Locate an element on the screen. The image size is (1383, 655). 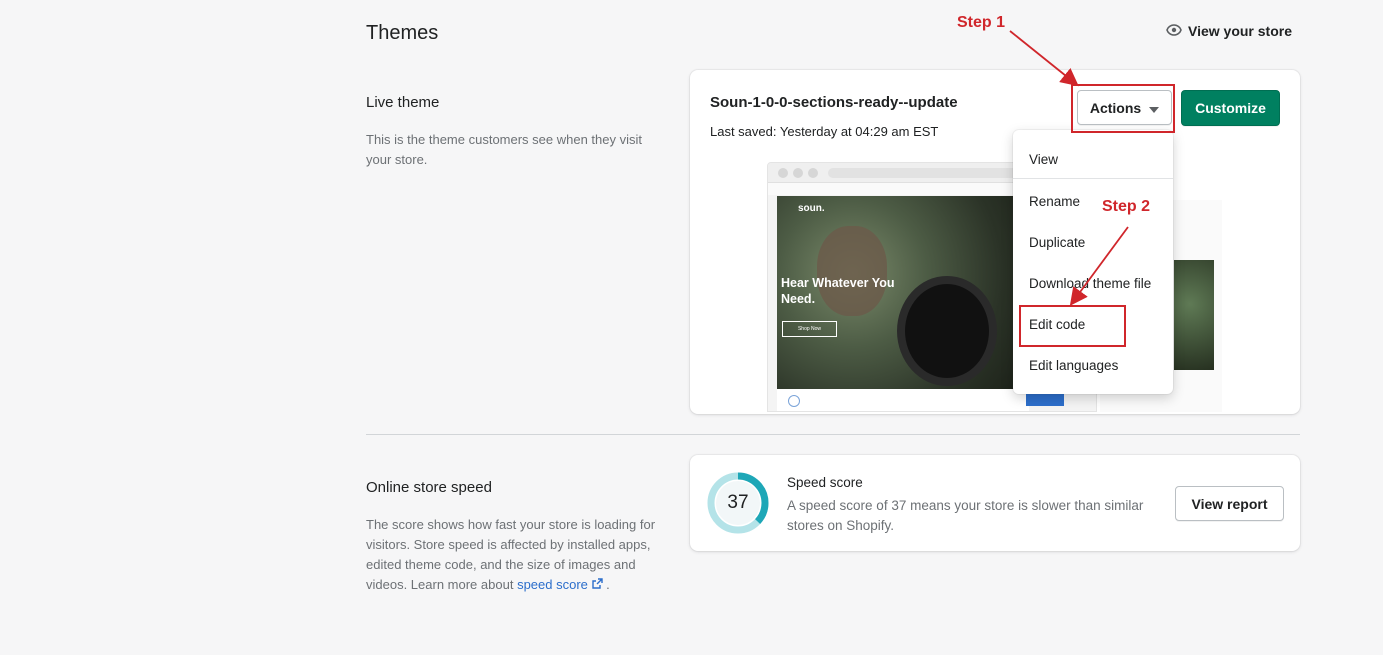
speed-score-link: speed score is located at coordinates (561, 584).